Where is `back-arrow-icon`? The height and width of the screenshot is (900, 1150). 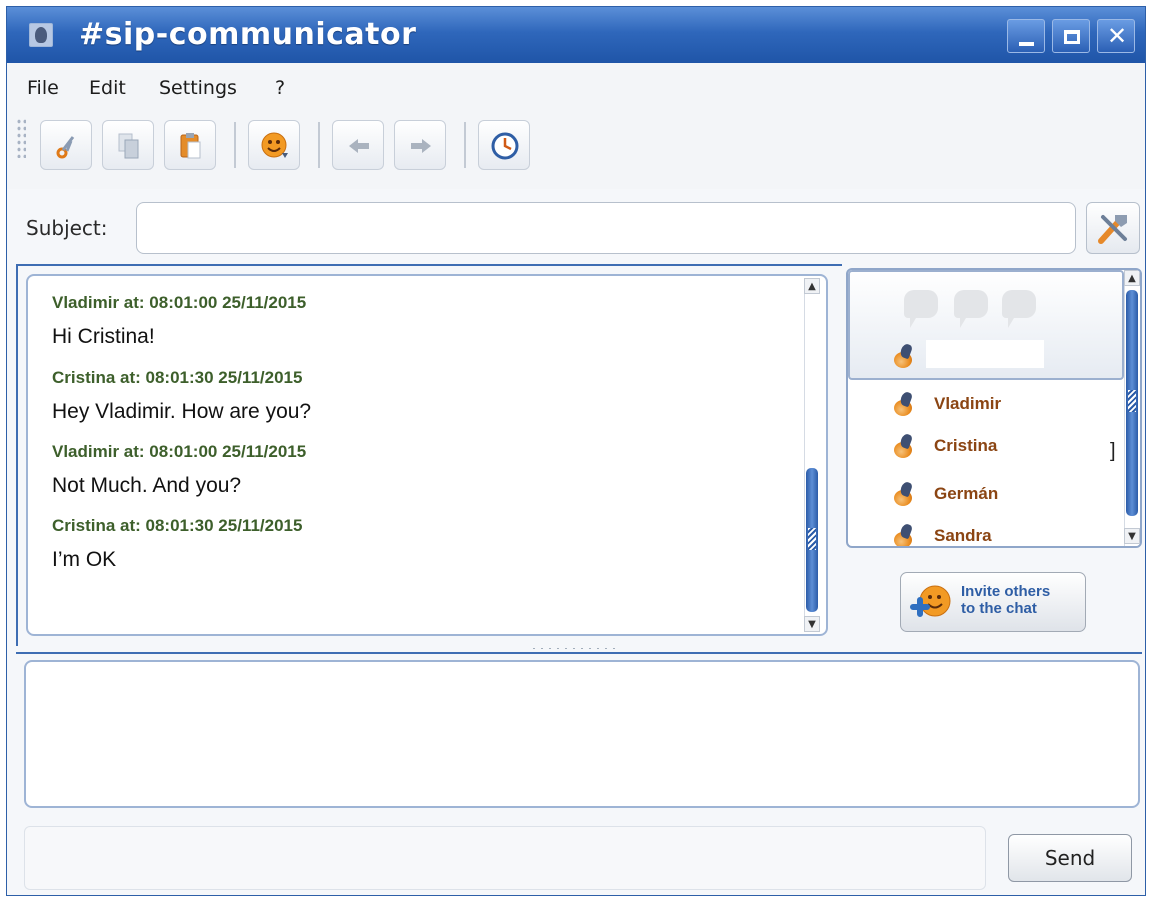
back-arrow-icon is located at coordinates (359, 146).